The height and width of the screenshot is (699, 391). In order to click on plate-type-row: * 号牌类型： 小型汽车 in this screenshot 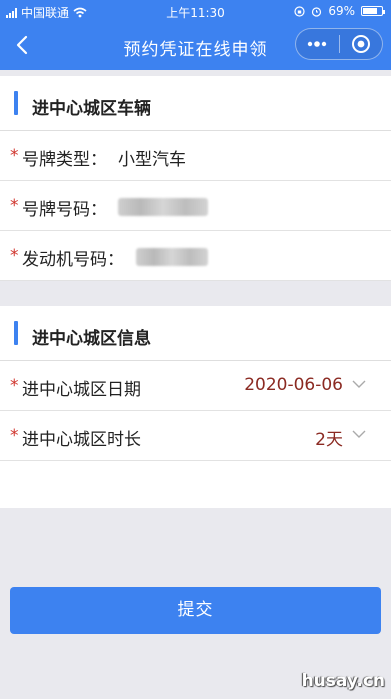, I will do `click(195, 156)`.